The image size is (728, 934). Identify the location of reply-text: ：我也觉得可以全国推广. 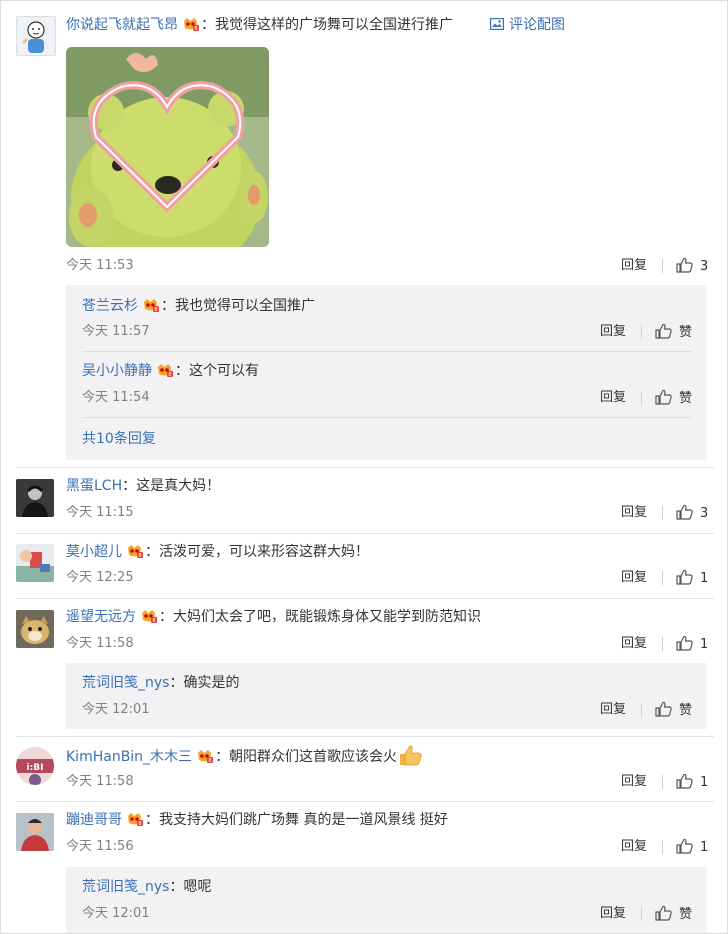
(238, 306).